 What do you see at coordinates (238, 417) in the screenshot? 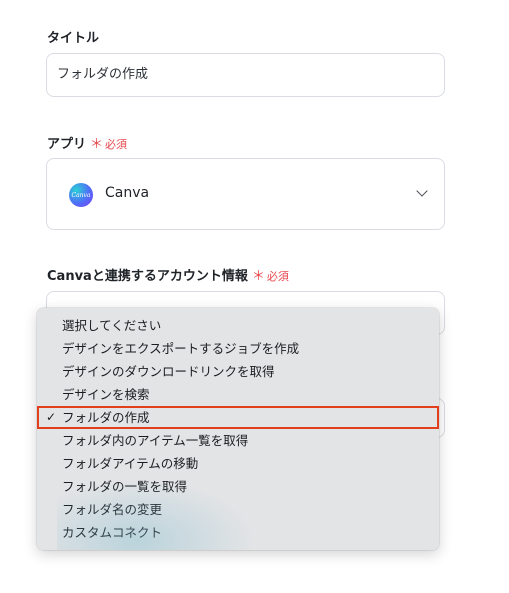
I see `dropdown-option-selected: ✓ フォルダの作成` at bounding box center [238, 417].